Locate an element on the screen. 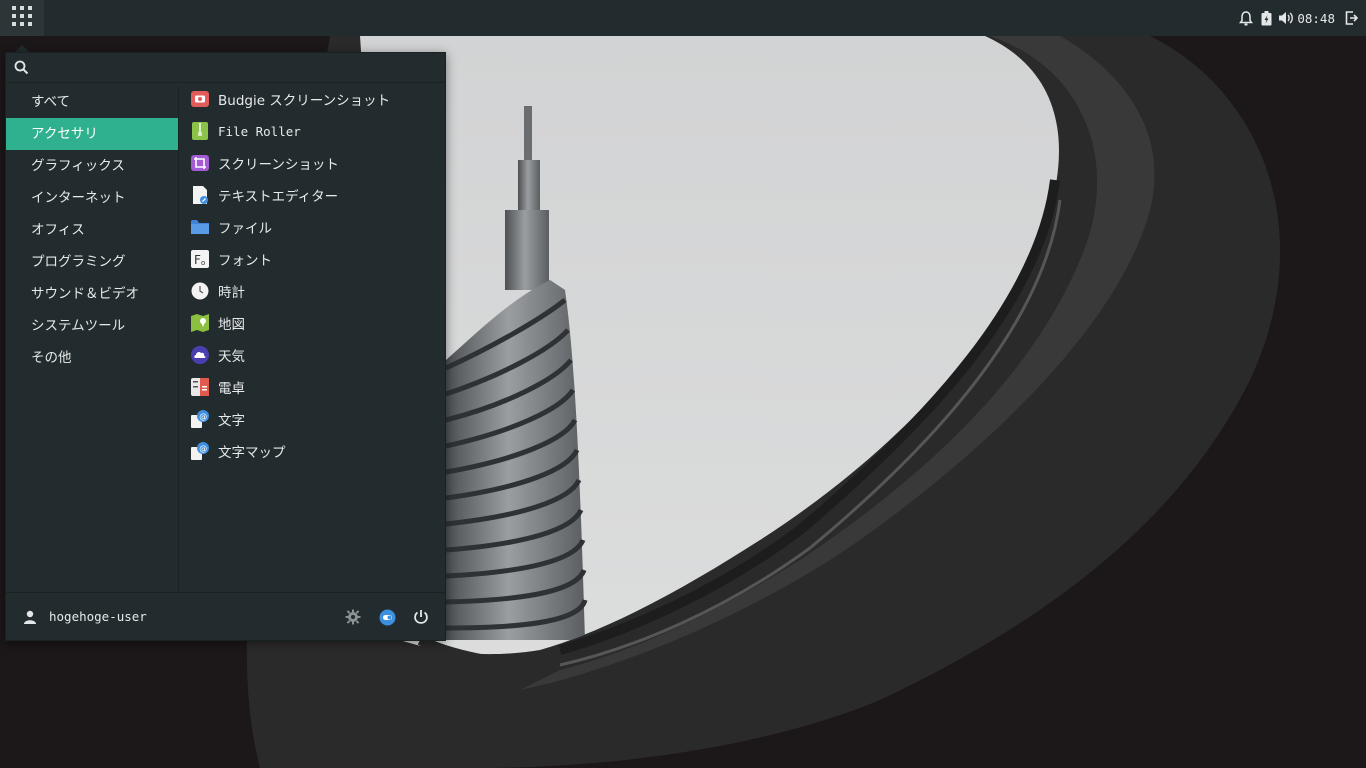 Image resolution: width=1366 pixels, height=768 pixels. text-editor-icon is located at coordinates (200, 195).